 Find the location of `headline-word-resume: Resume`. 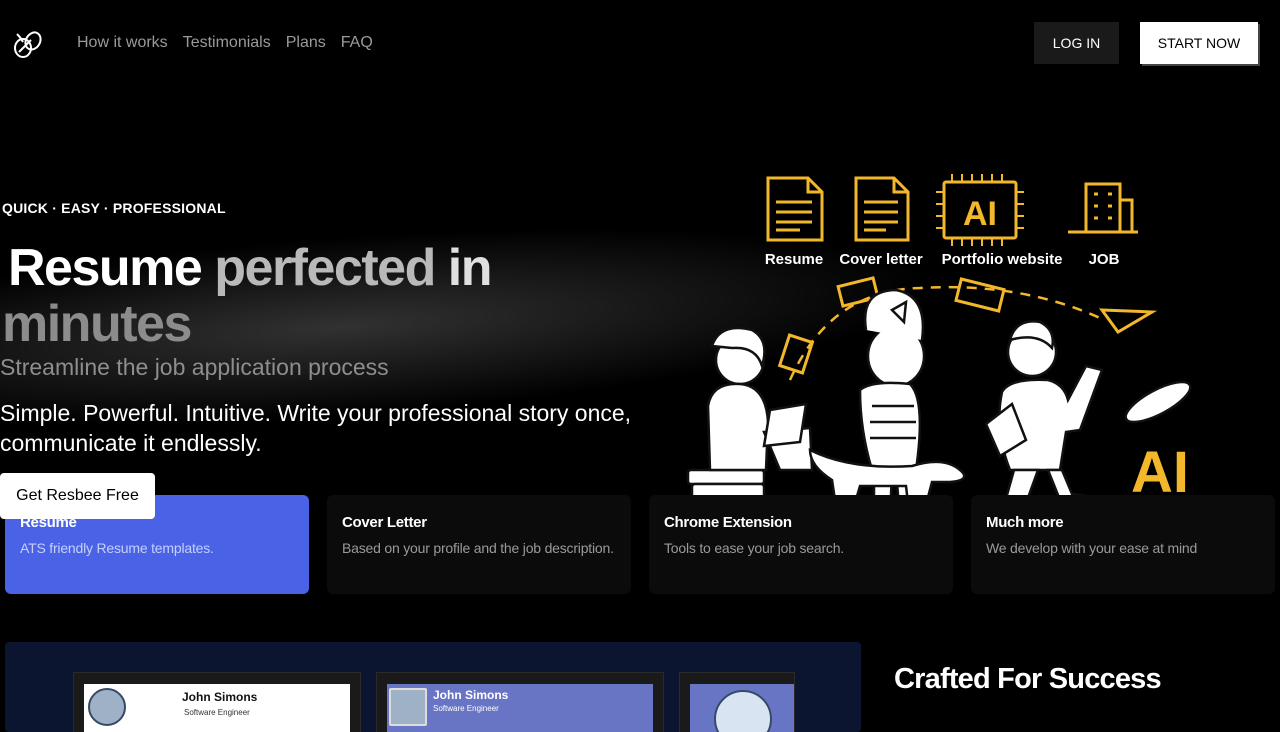

headline-word-resume: Resume is located at coordinates (105, 268).